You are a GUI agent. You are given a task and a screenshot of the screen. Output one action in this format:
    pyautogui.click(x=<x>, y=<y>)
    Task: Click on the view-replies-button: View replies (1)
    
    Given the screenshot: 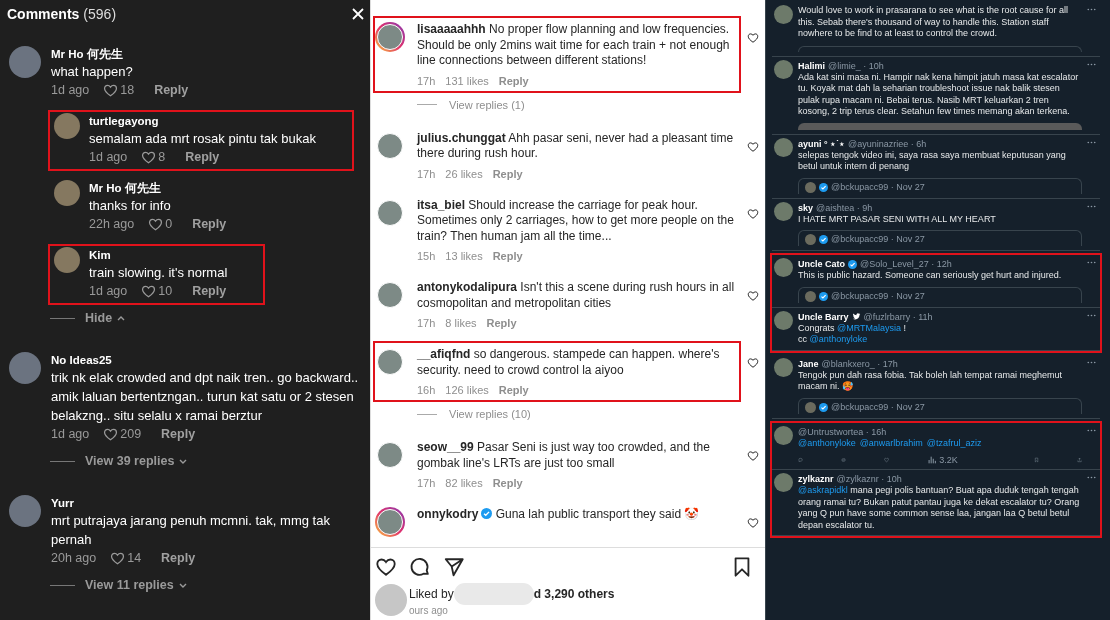 What is the action you would take?
    pyautogui.click(x=471, y=104)
    